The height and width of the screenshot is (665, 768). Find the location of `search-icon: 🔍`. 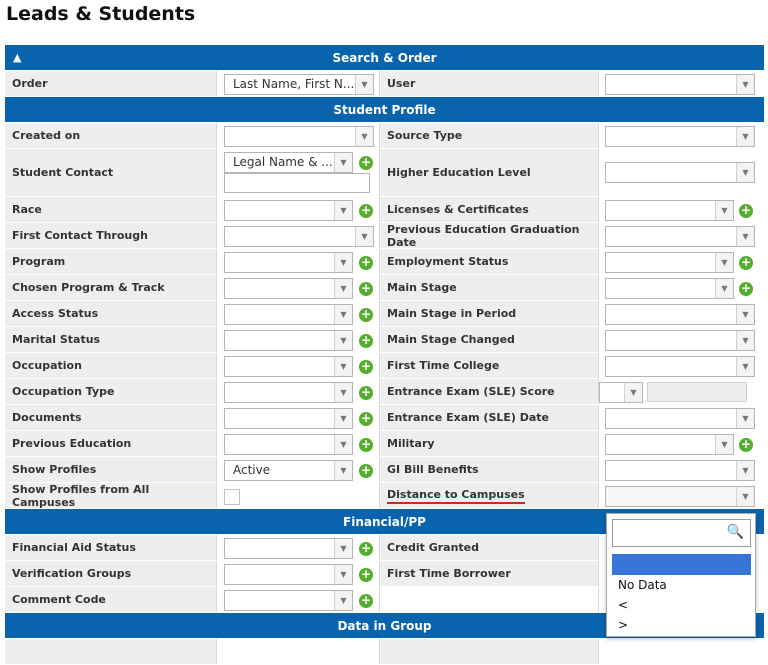

search-icon: 🔍 is located at coordinates (735, 532).